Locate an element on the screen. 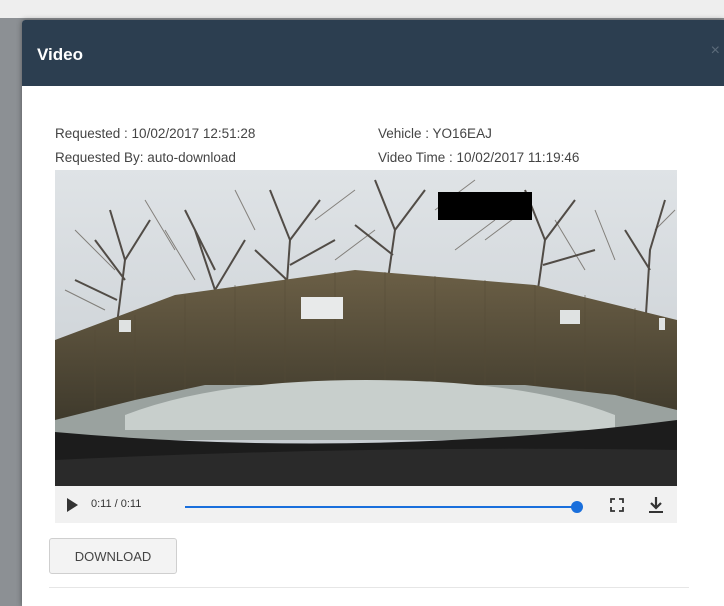  player-controls: 0:11 / 0:11 is located at coordinates (366, 504).